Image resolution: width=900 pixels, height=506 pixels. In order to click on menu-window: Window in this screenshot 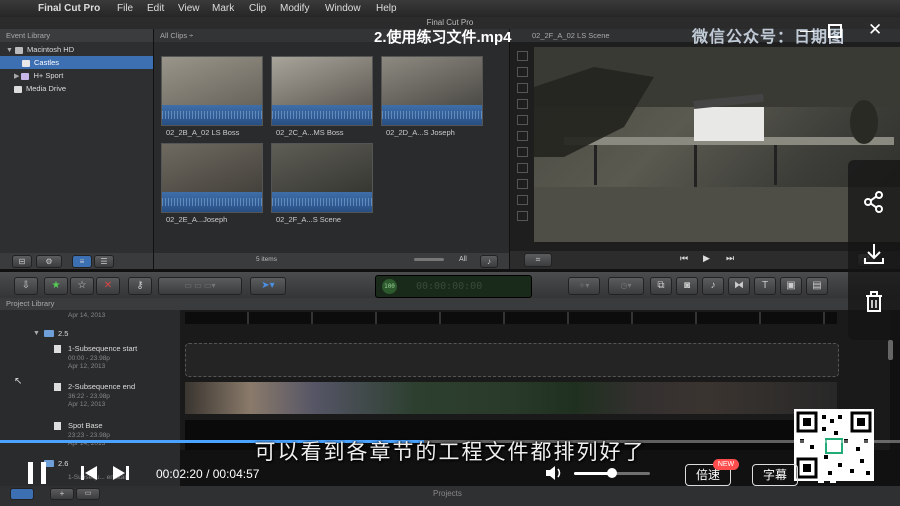, I will do `click(343, 8)`.